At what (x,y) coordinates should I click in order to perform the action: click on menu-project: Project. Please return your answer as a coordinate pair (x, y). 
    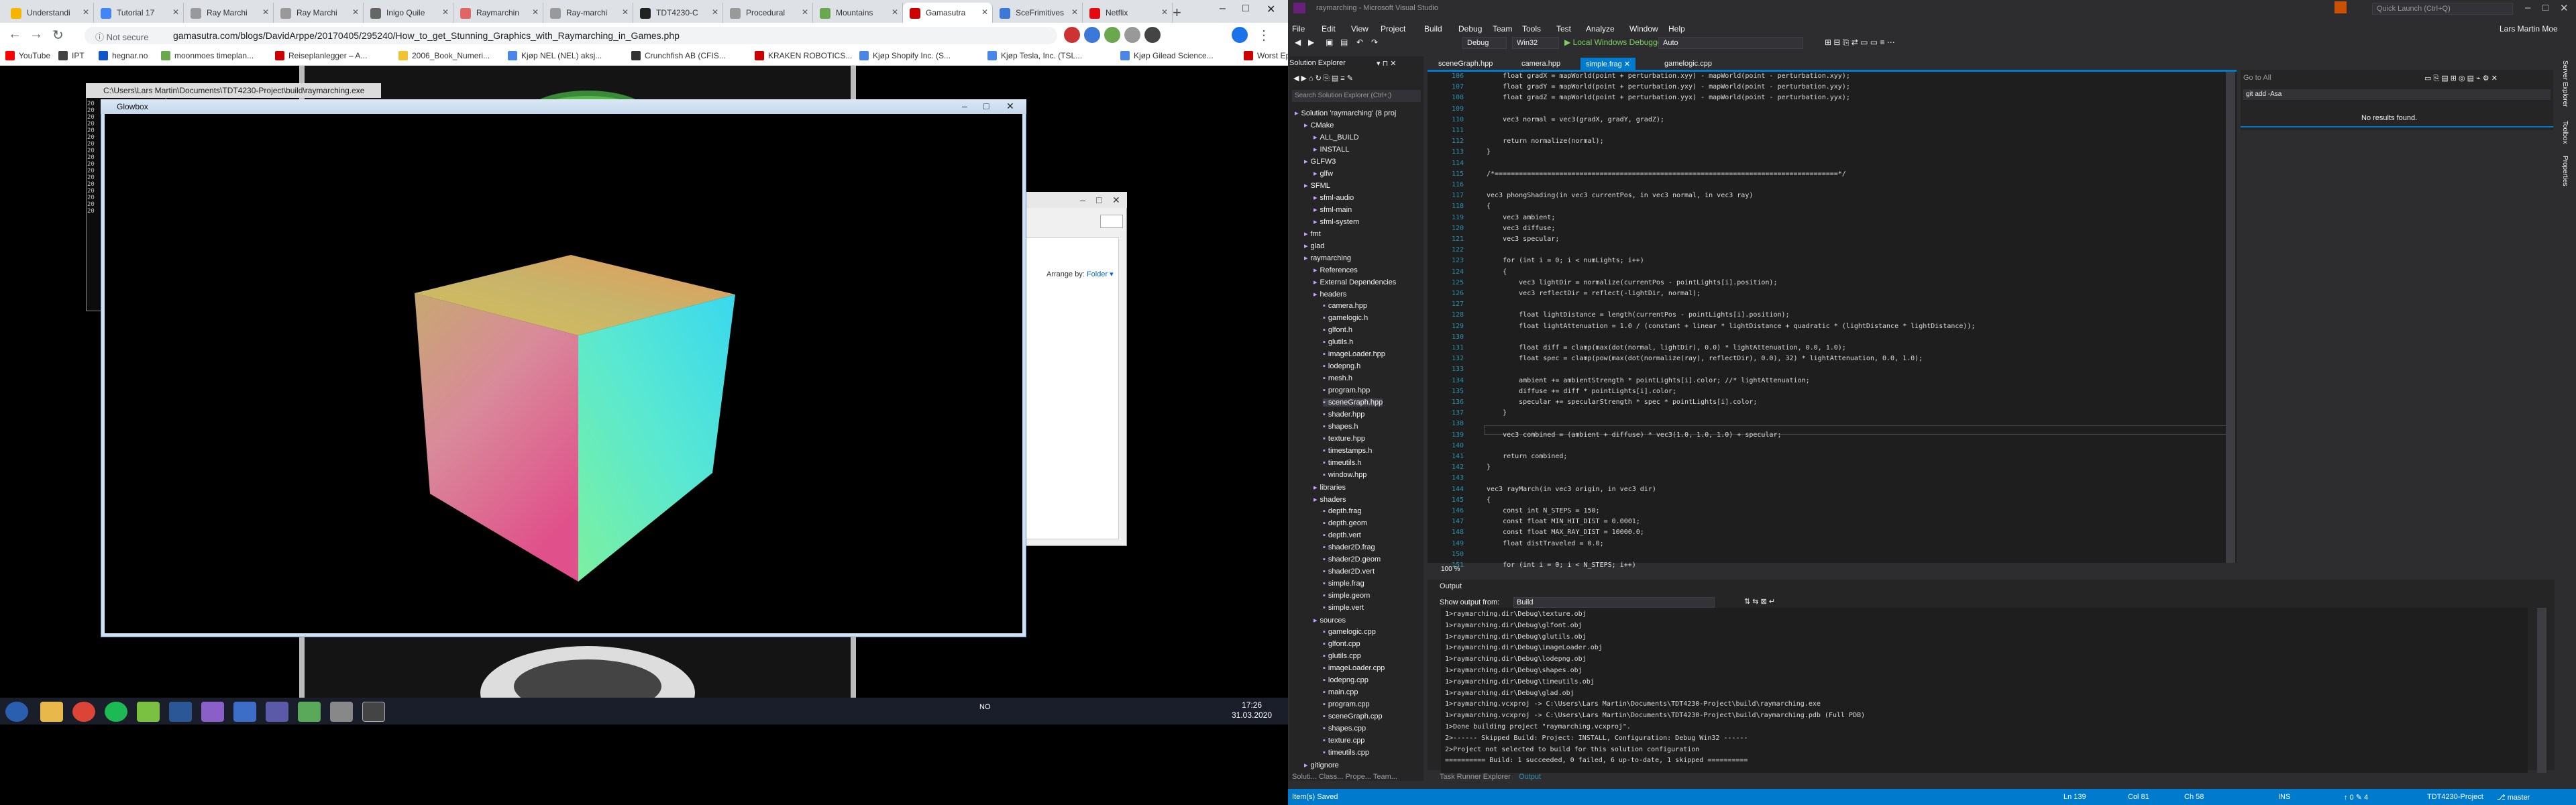
    Looking at the image, I should click on (1393, 29).